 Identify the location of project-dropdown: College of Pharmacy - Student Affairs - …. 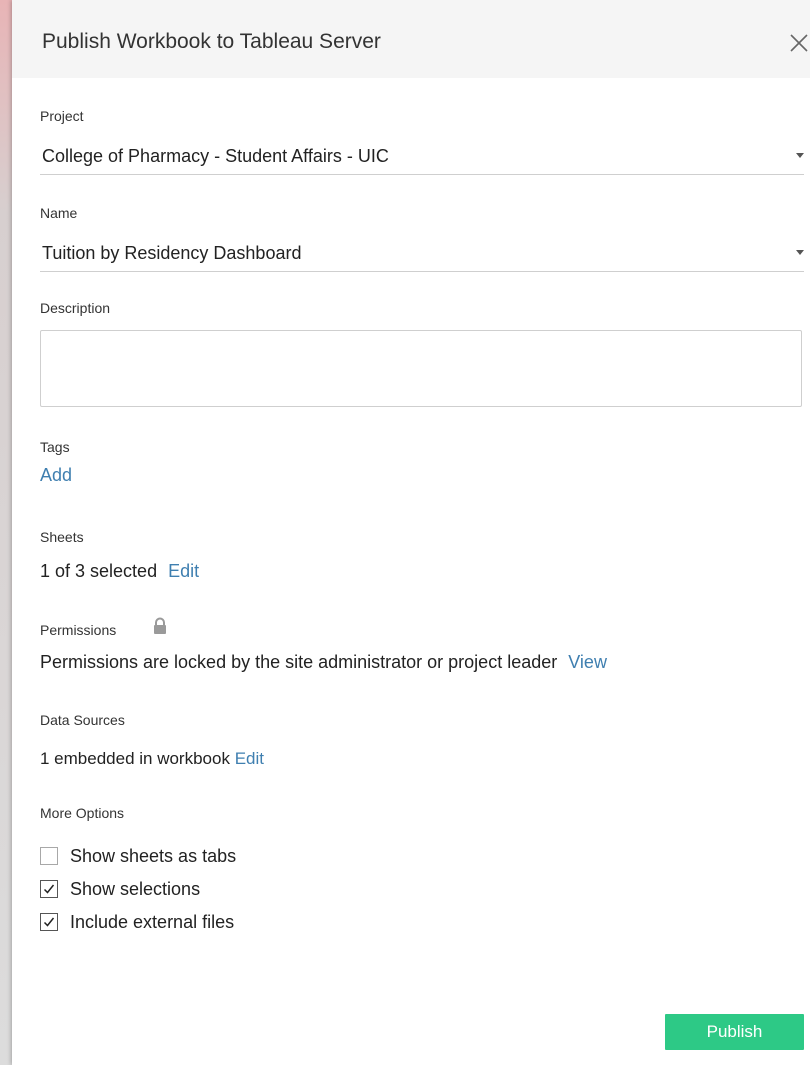
(422, 157).